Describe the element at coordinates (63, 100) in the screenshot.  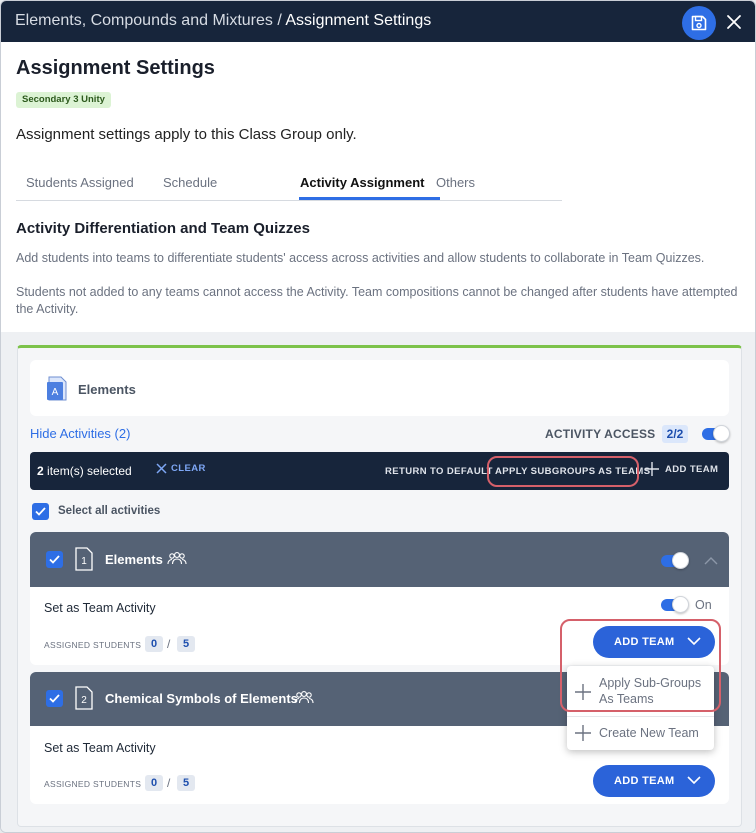
I see `class-group-badge: Secondary 3 Unity` at that location.